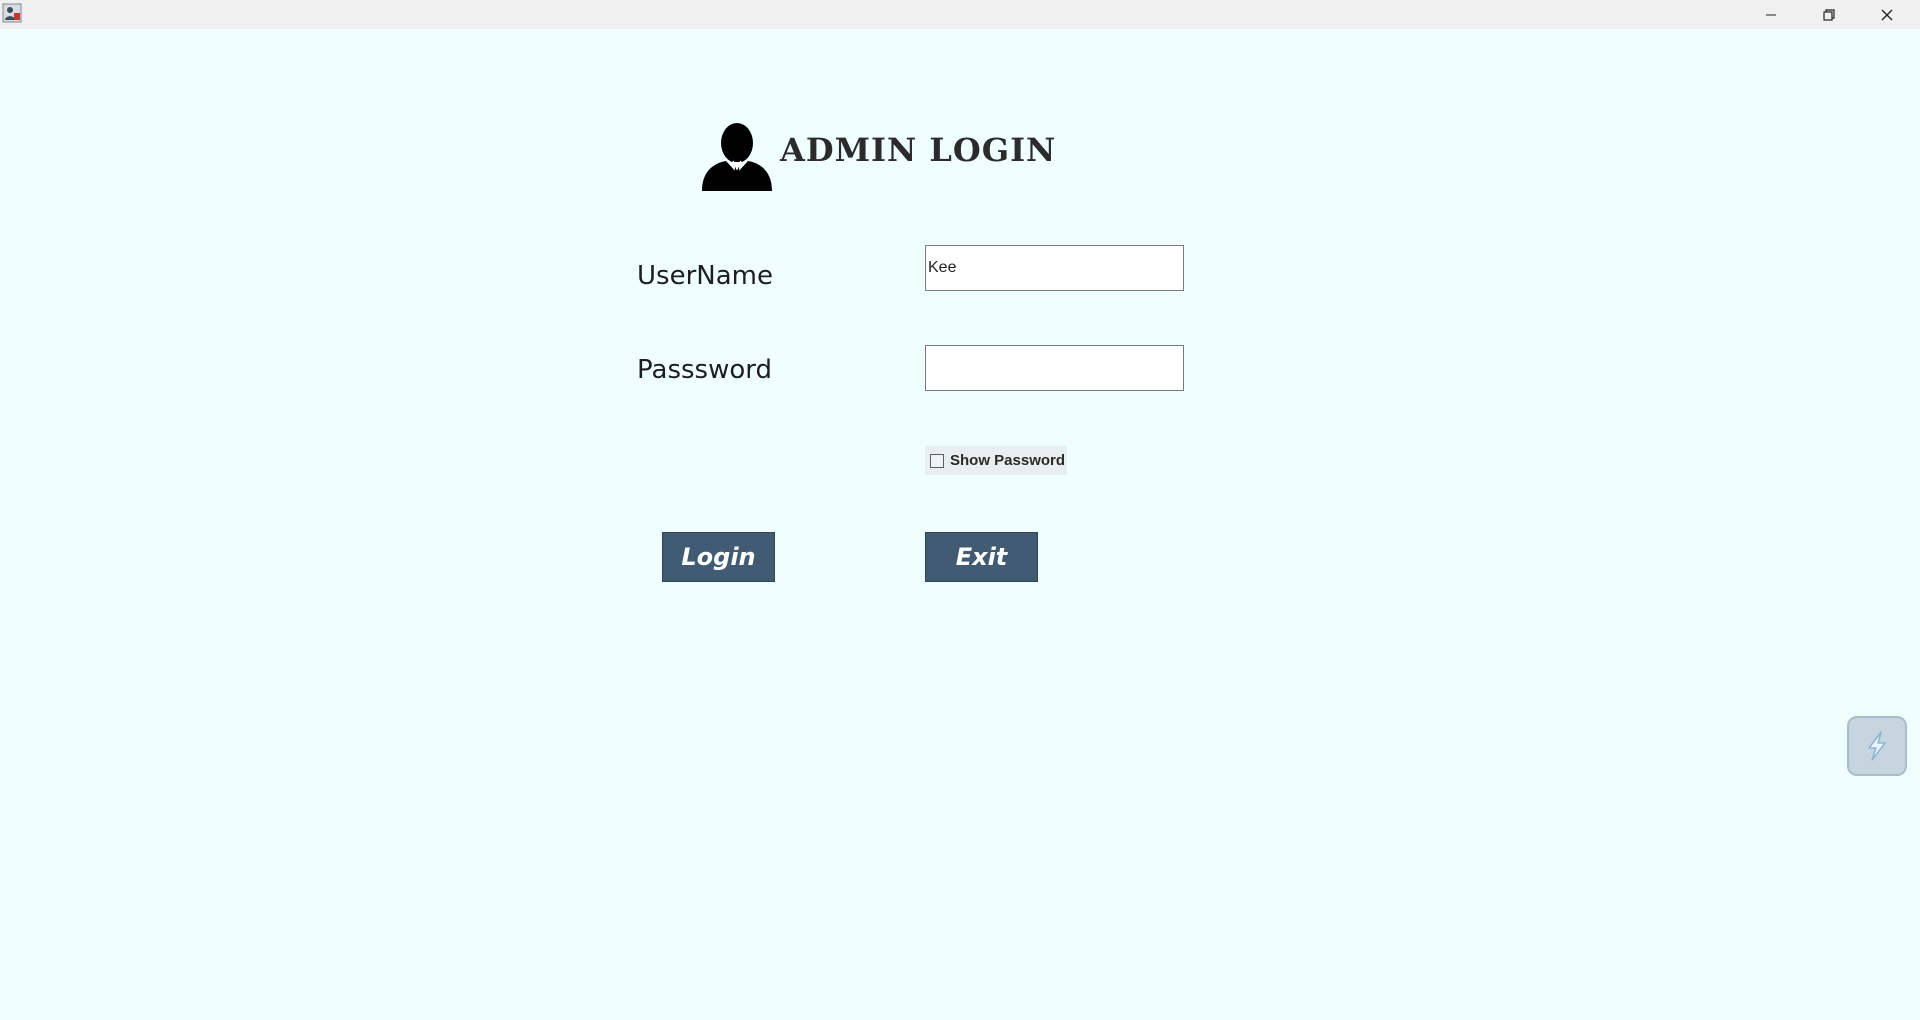 This screenshot has width=1920, height=1020. I want to click on restore-button, so click(1829, 14).